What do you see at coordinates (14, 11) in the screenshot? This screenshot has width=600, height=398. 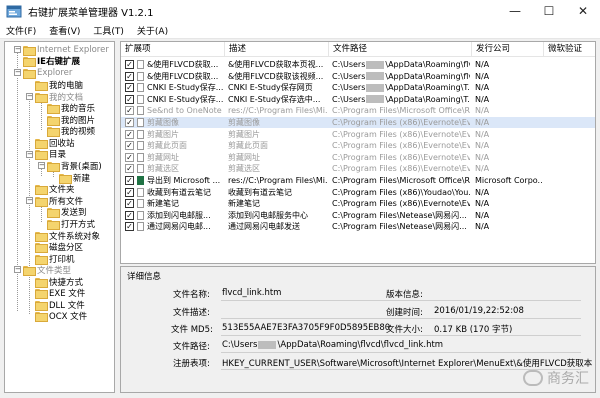 I see `app-icon` at bounding box center [14, 11].